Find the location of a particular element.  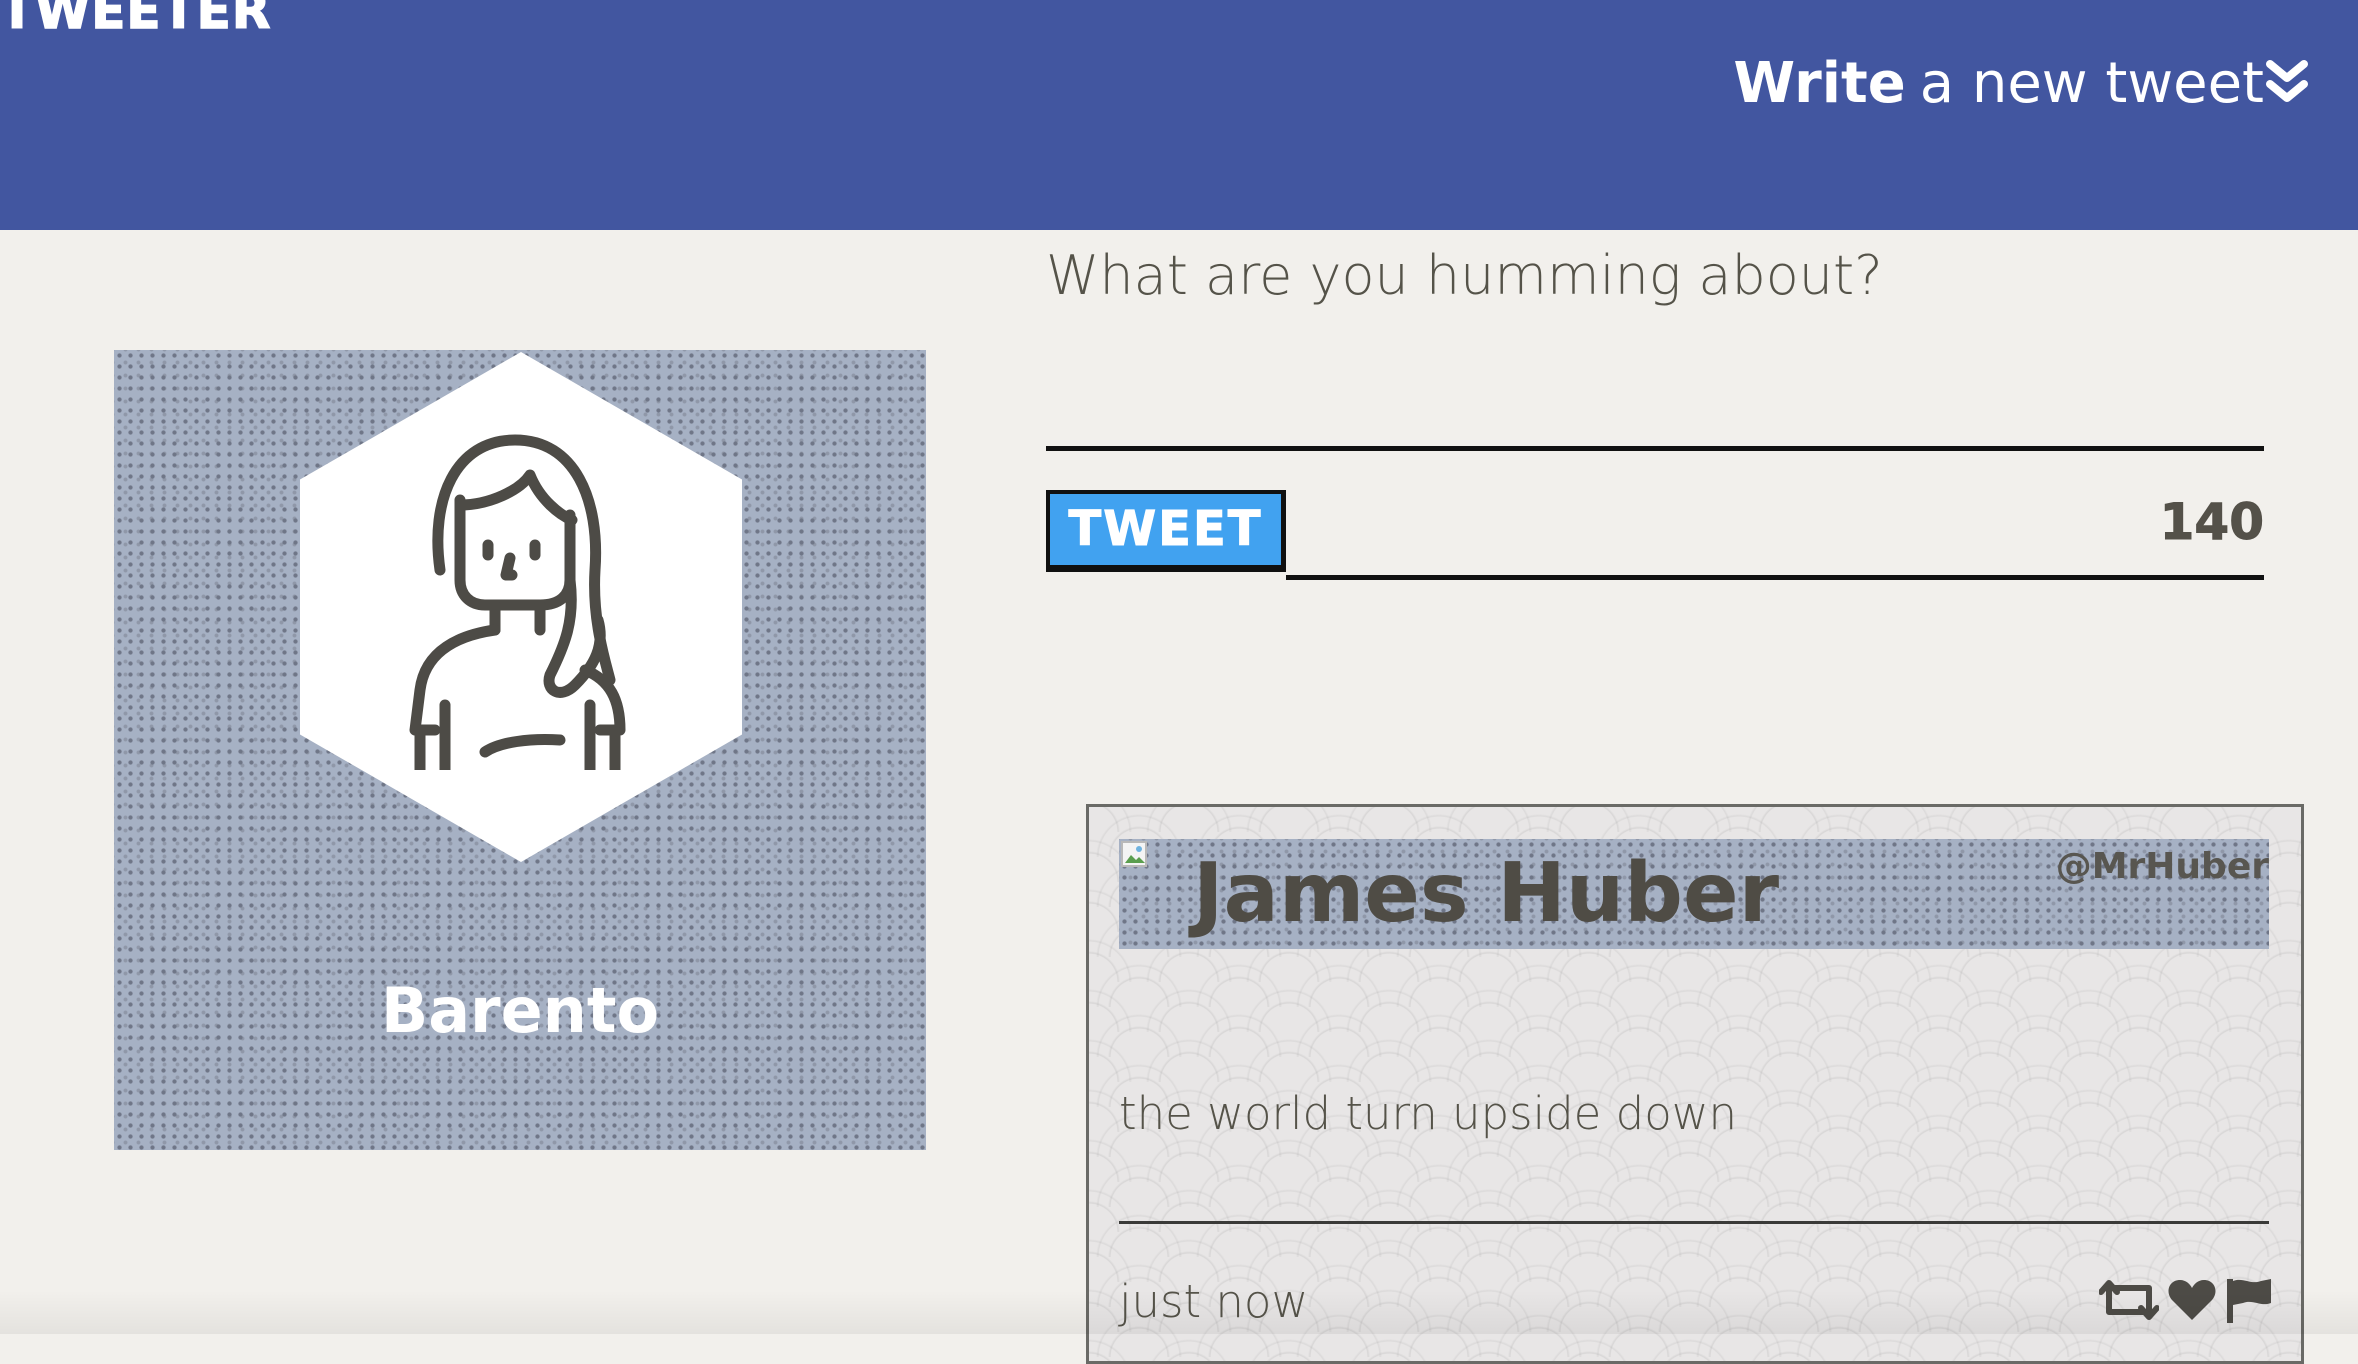

tweet-header: James Huber @MrHuber is located at coordinates (1694, 894).